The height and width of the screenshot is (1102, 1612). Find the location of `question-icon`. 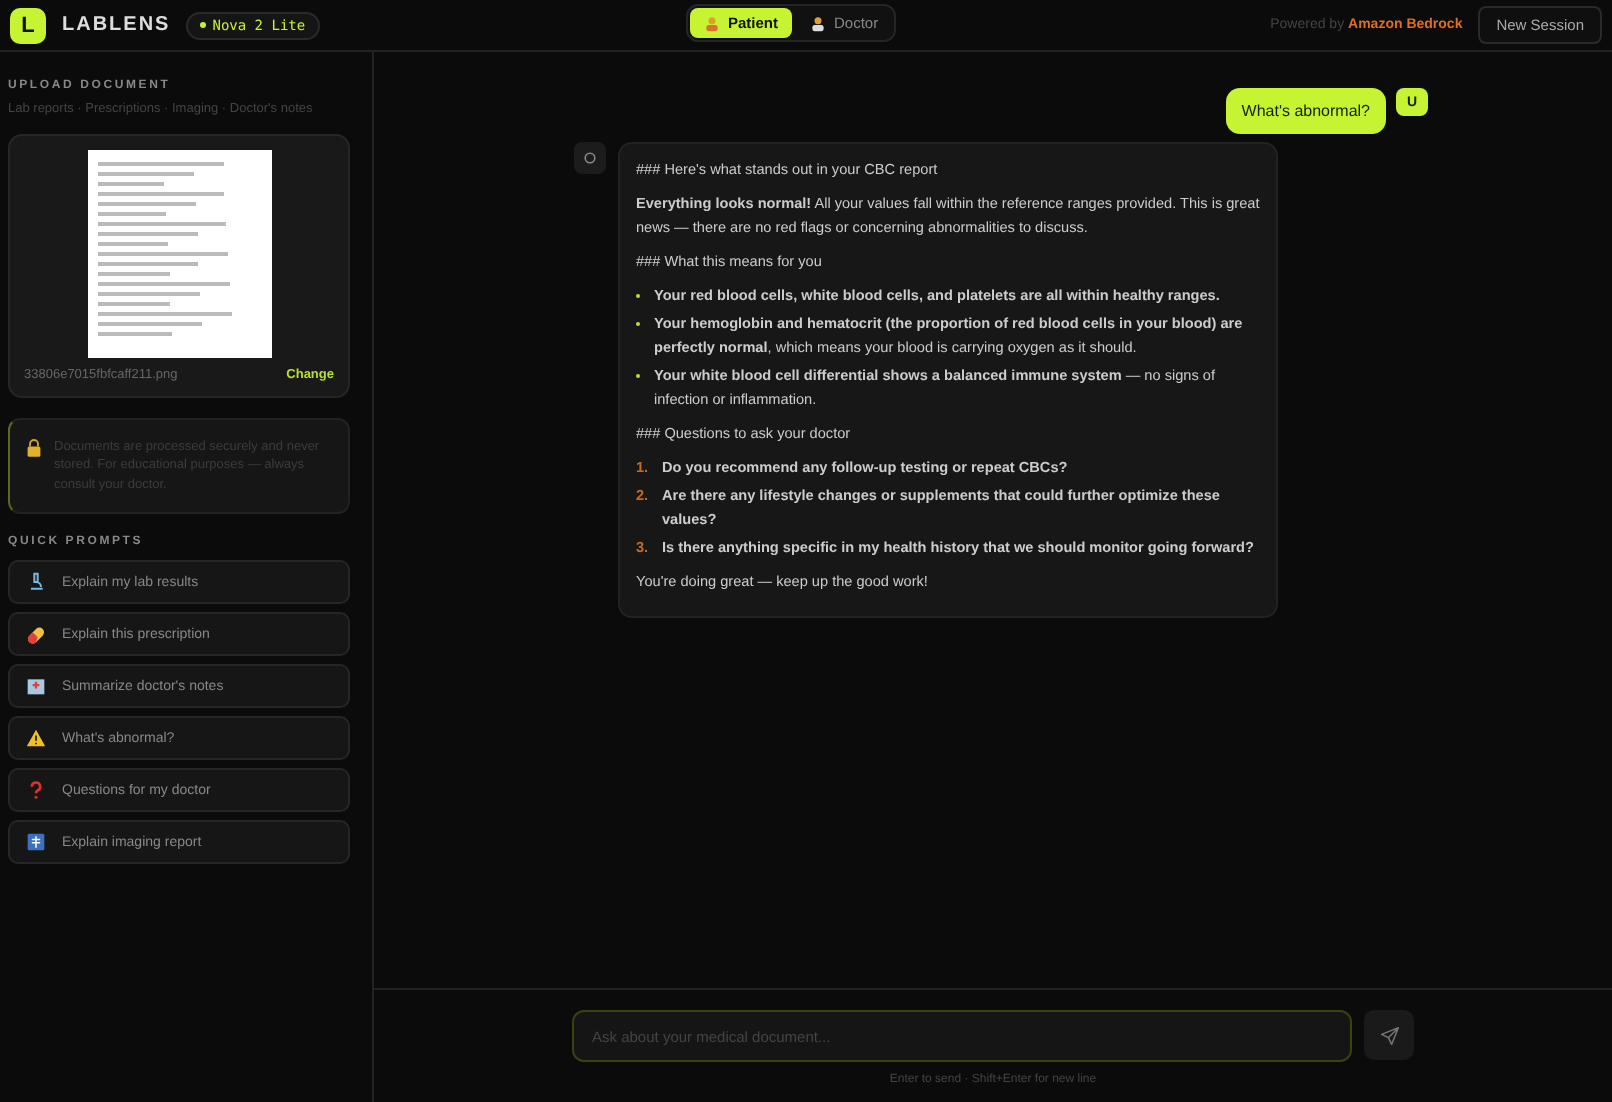

question-icon is located at coordinates (36, 790).